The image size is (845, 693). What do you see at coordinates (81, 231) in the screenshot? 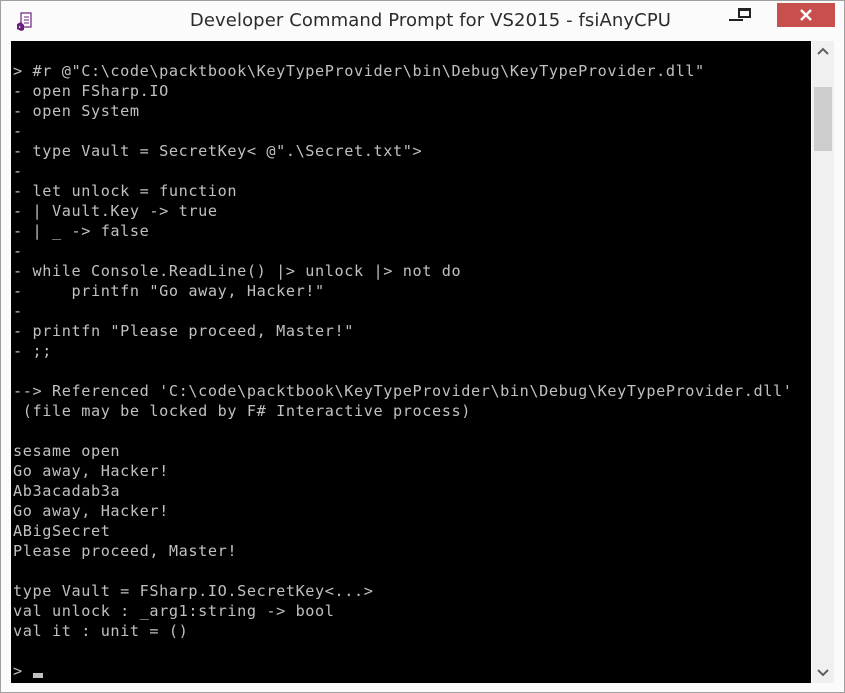
I see `console-line: - | _ -> false` at bounding box center [81, 231].